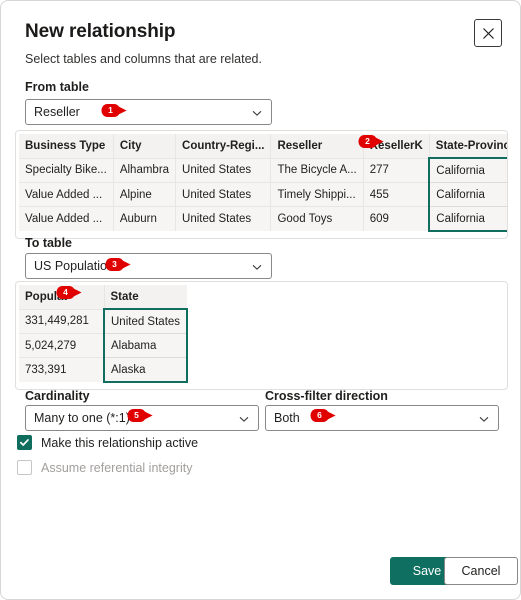 This screenshot has width=521, height=600. Describe the element at coordinates (326, 396) in the screenshot. I see `cross-filter-direction-label: Cross-filter direction` at that location.